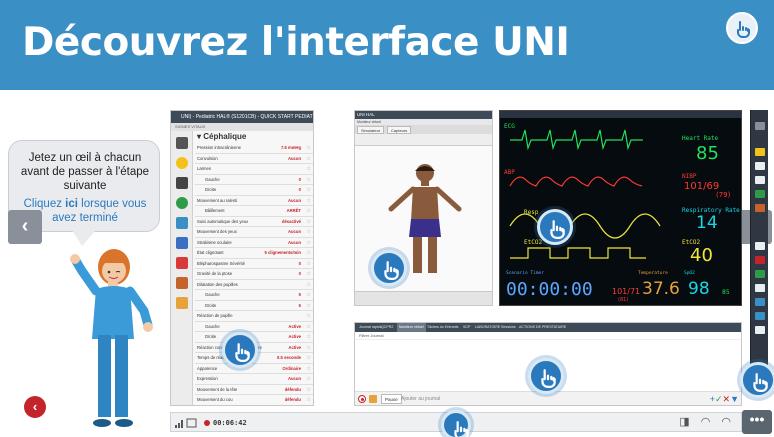 This screenshot has width=774, height=437. What do you see at coordinates (508, 327) in the screenshot?
I see `log-tab: Sessions` at bounding box center [508, 327].